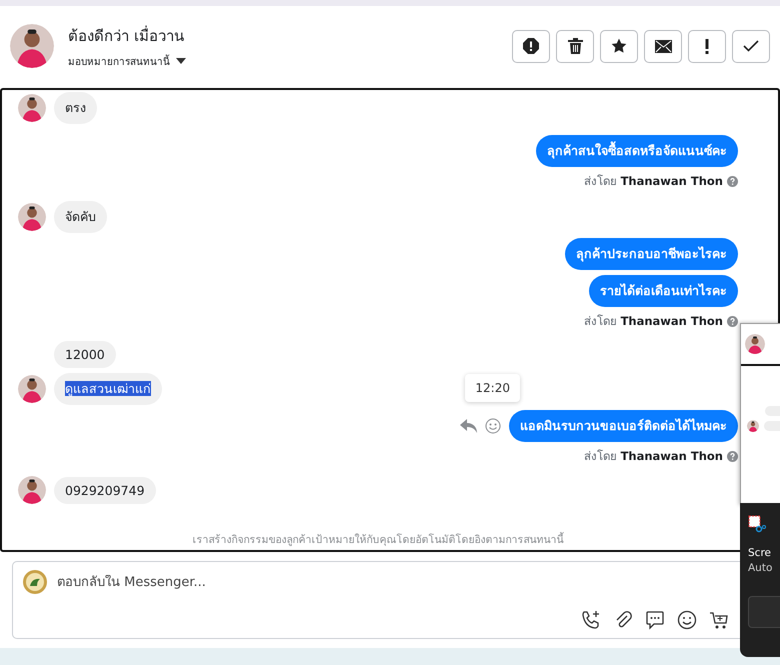  I want to click on alert-button, so click(707, 46).